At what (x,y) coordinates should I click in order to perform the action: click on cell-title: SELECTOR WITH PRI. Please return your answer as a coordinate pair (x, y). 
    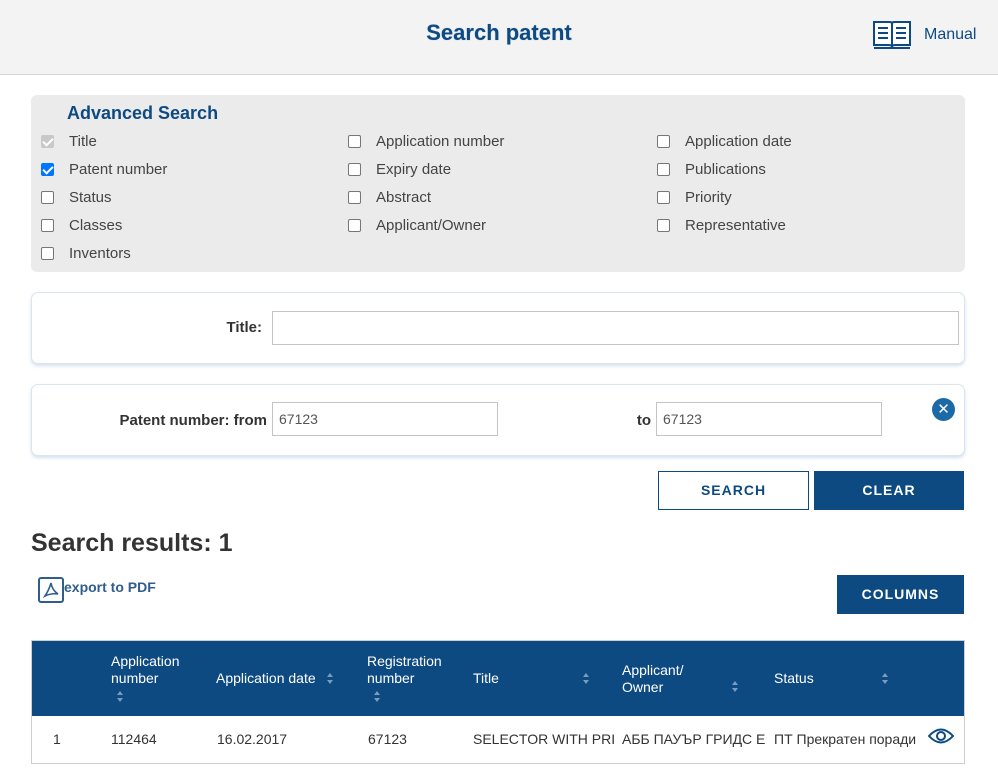
    Looking at the image, I should click on (543, 739).